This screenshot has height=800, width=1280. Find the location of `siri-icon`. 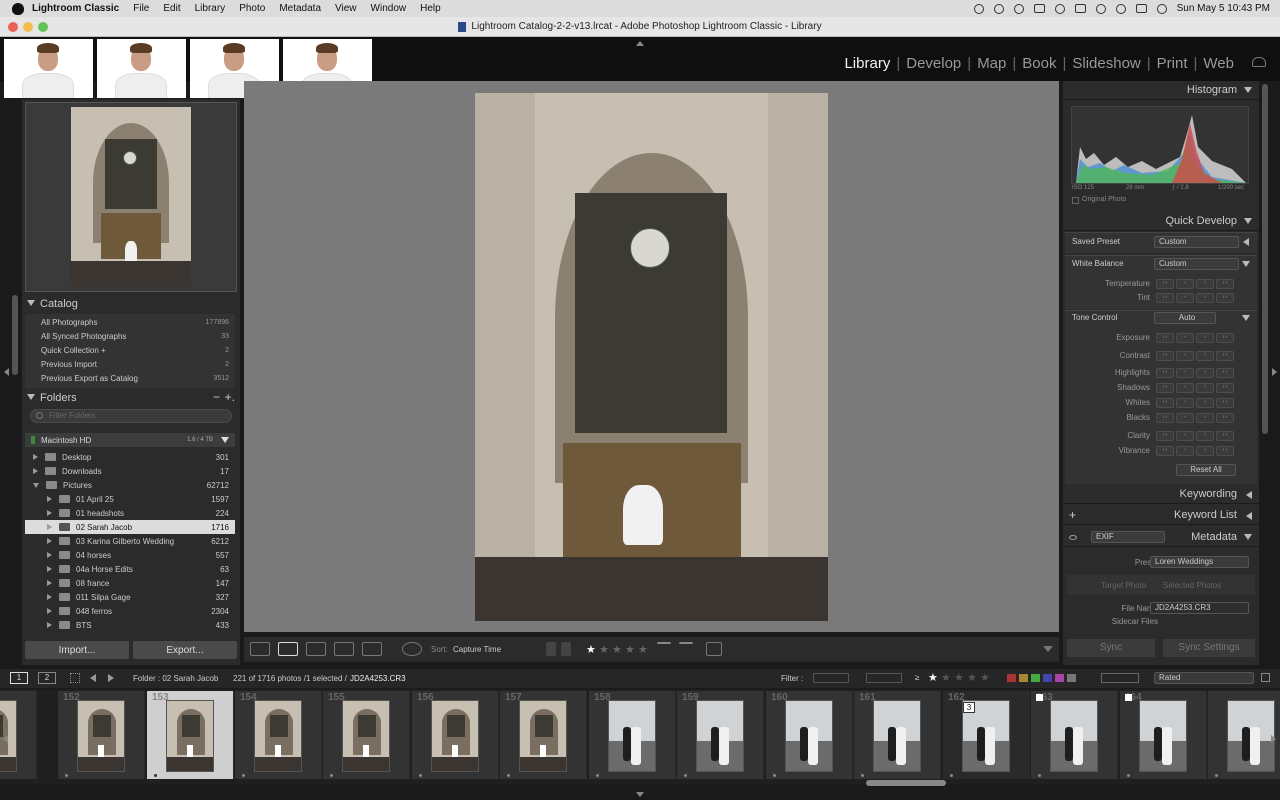

siri-icon is located at coordinates (1161, 8).